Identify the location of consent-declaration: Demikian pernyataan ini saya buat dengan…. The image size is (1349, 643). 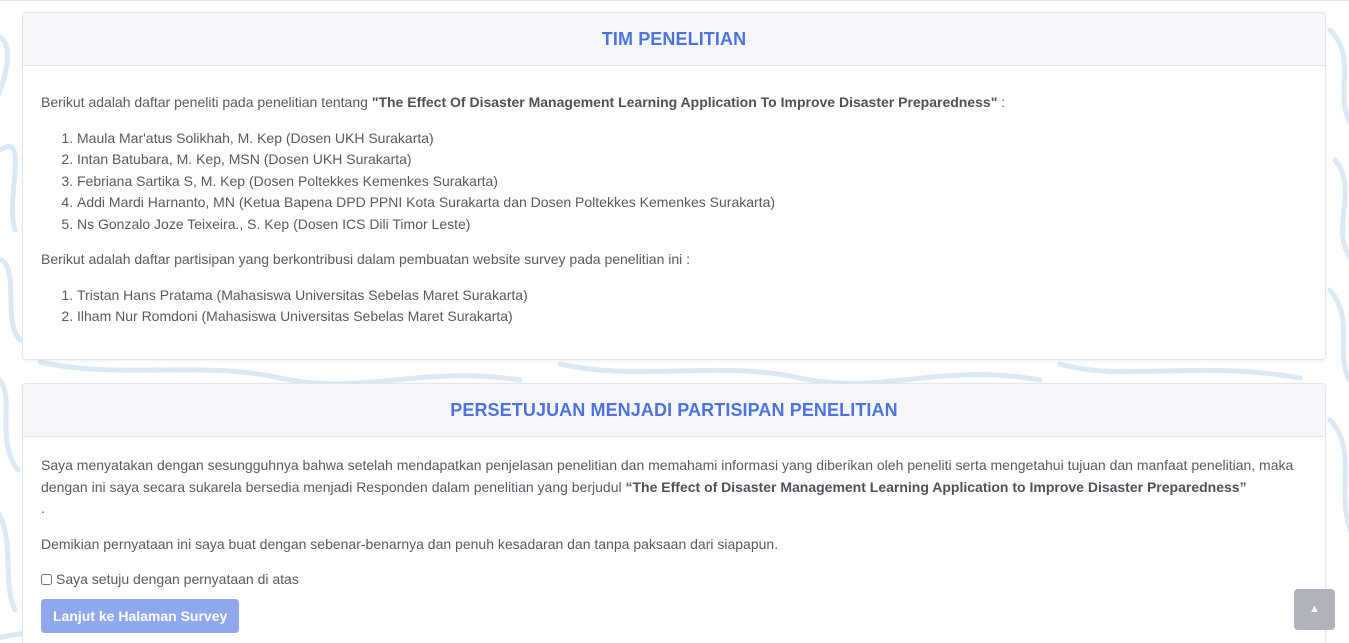
(410, 543).